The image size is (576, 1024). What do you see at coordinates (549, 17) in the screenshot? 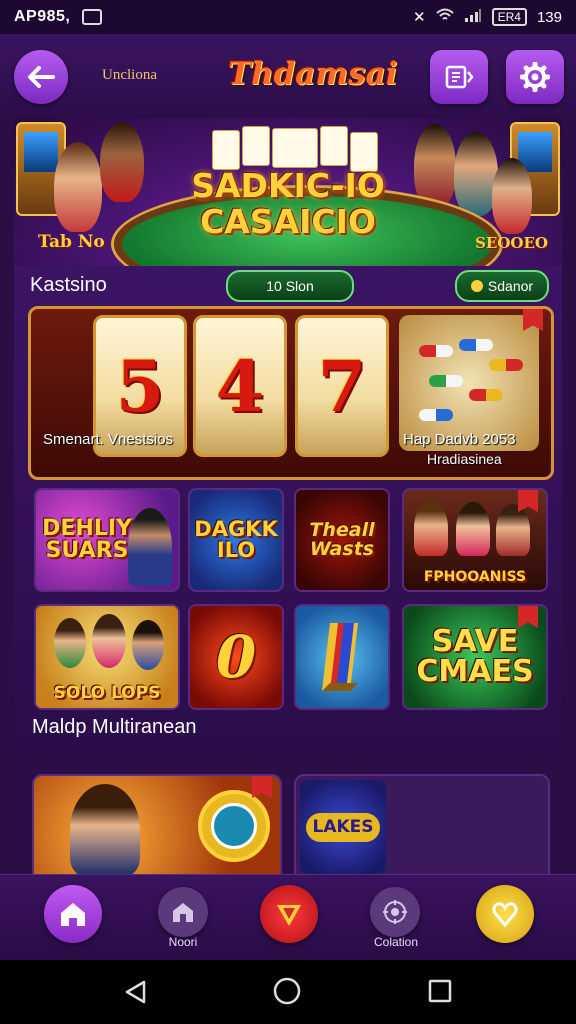
I see `status-level: 139` at bounding box center [549, 17].